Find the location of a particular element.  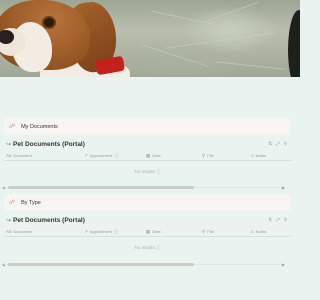

beagle-photo is located at coordinates (75, 38).